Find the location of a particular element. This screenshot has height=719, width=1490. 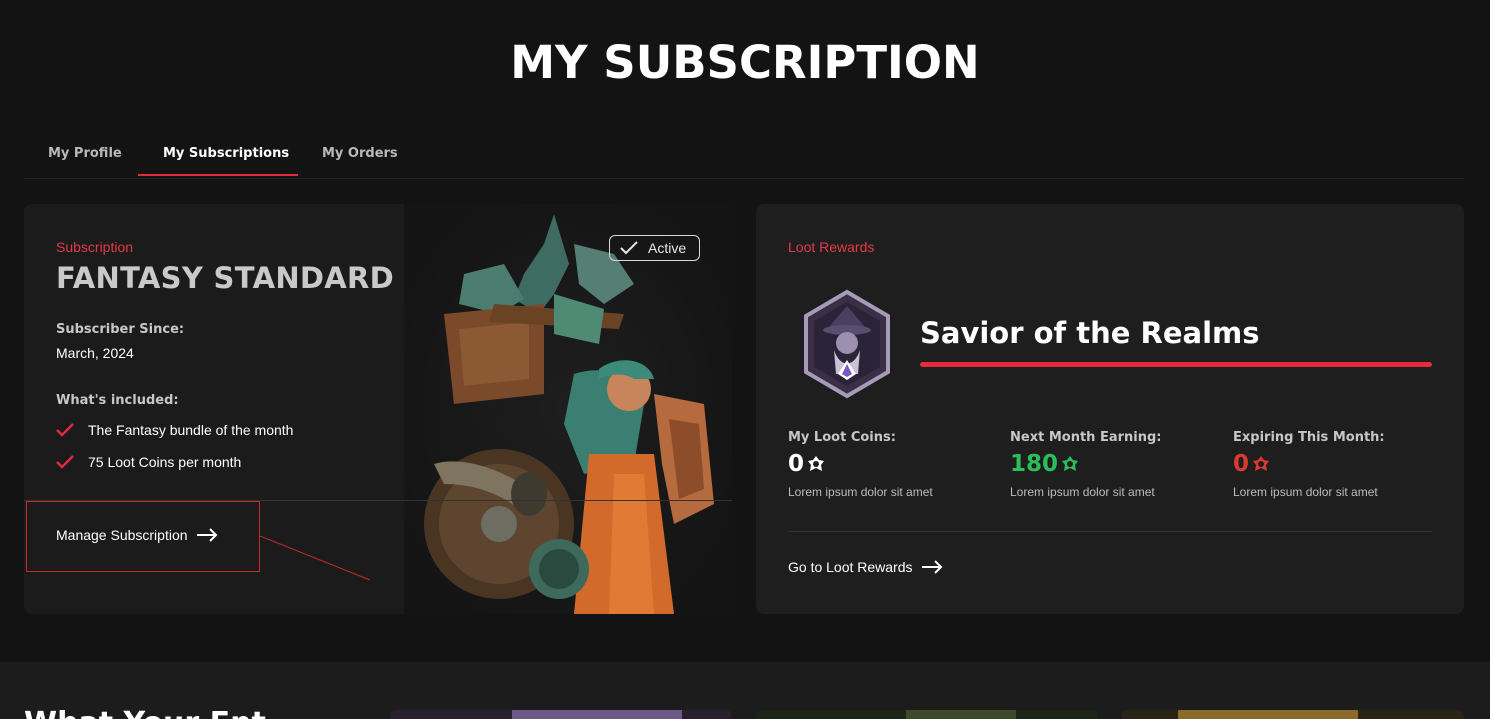

tab-my-profile: My Profile is located at coordinates (85, 162).